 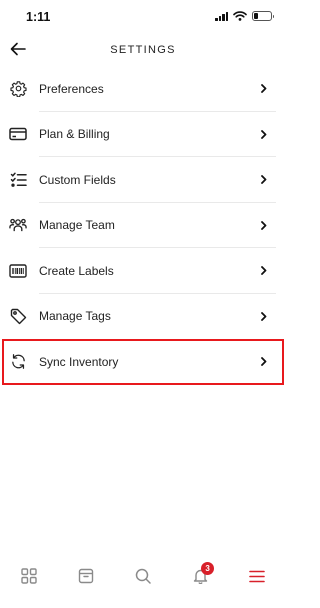 What do you see at coordinates (71, 88) in the screenshot?
I see `menu-item-label: Preferences` at bounding box center [71, 88].